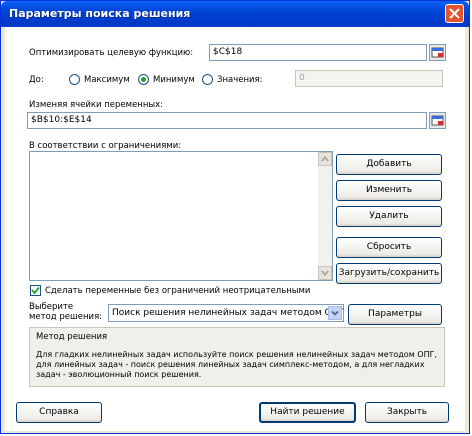 The height and width of the screenshot is (436, 472). What do you see at coordinates (59, 412) in the screenshot?
I see `help-button: Справка` at bounding box center [59, 412].